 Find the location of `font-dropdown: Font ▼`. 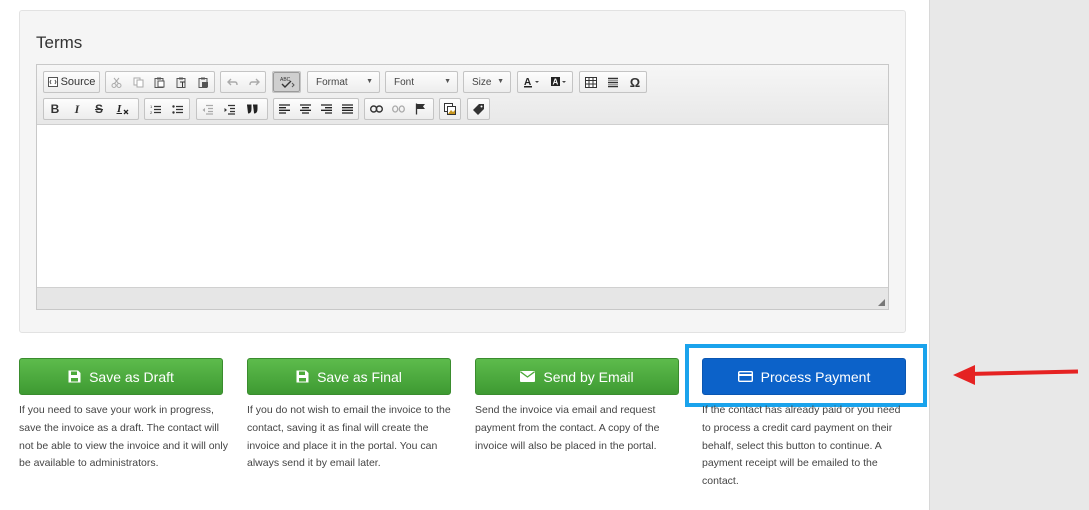

font-dropdown: Font ▼ is located at coordinates (421, 82).